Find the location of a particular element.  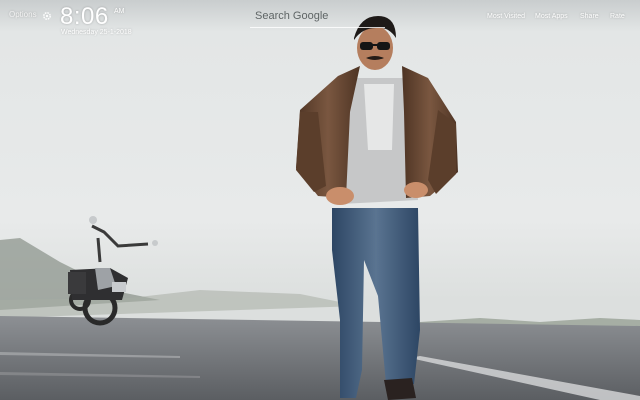

gear-icon is located at coordinates (47, 14).